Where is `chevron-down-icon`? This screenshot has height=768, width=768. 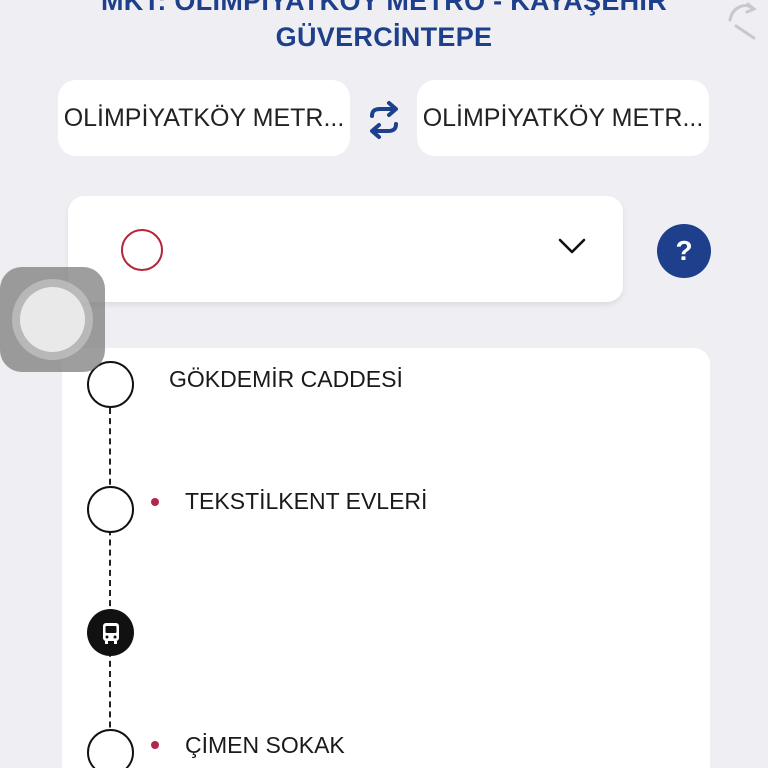 chevron-down-icon is located at coordinates (572, 246).